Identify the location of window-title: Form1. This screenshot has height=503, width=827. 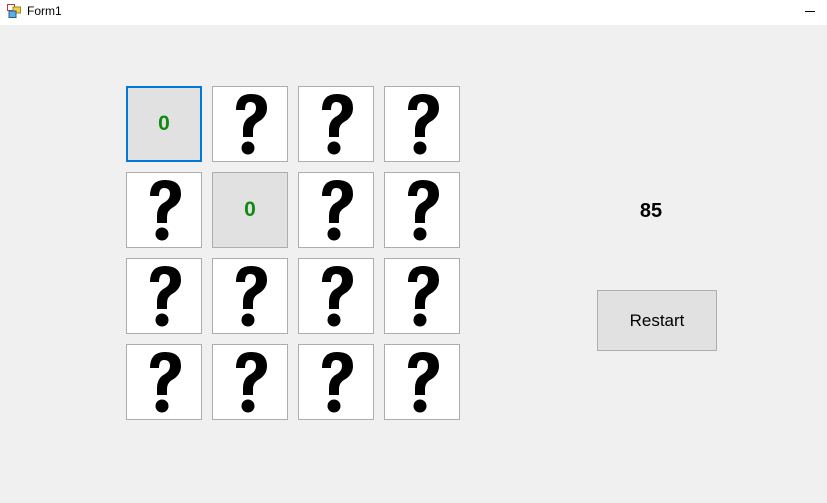
(44, 11).